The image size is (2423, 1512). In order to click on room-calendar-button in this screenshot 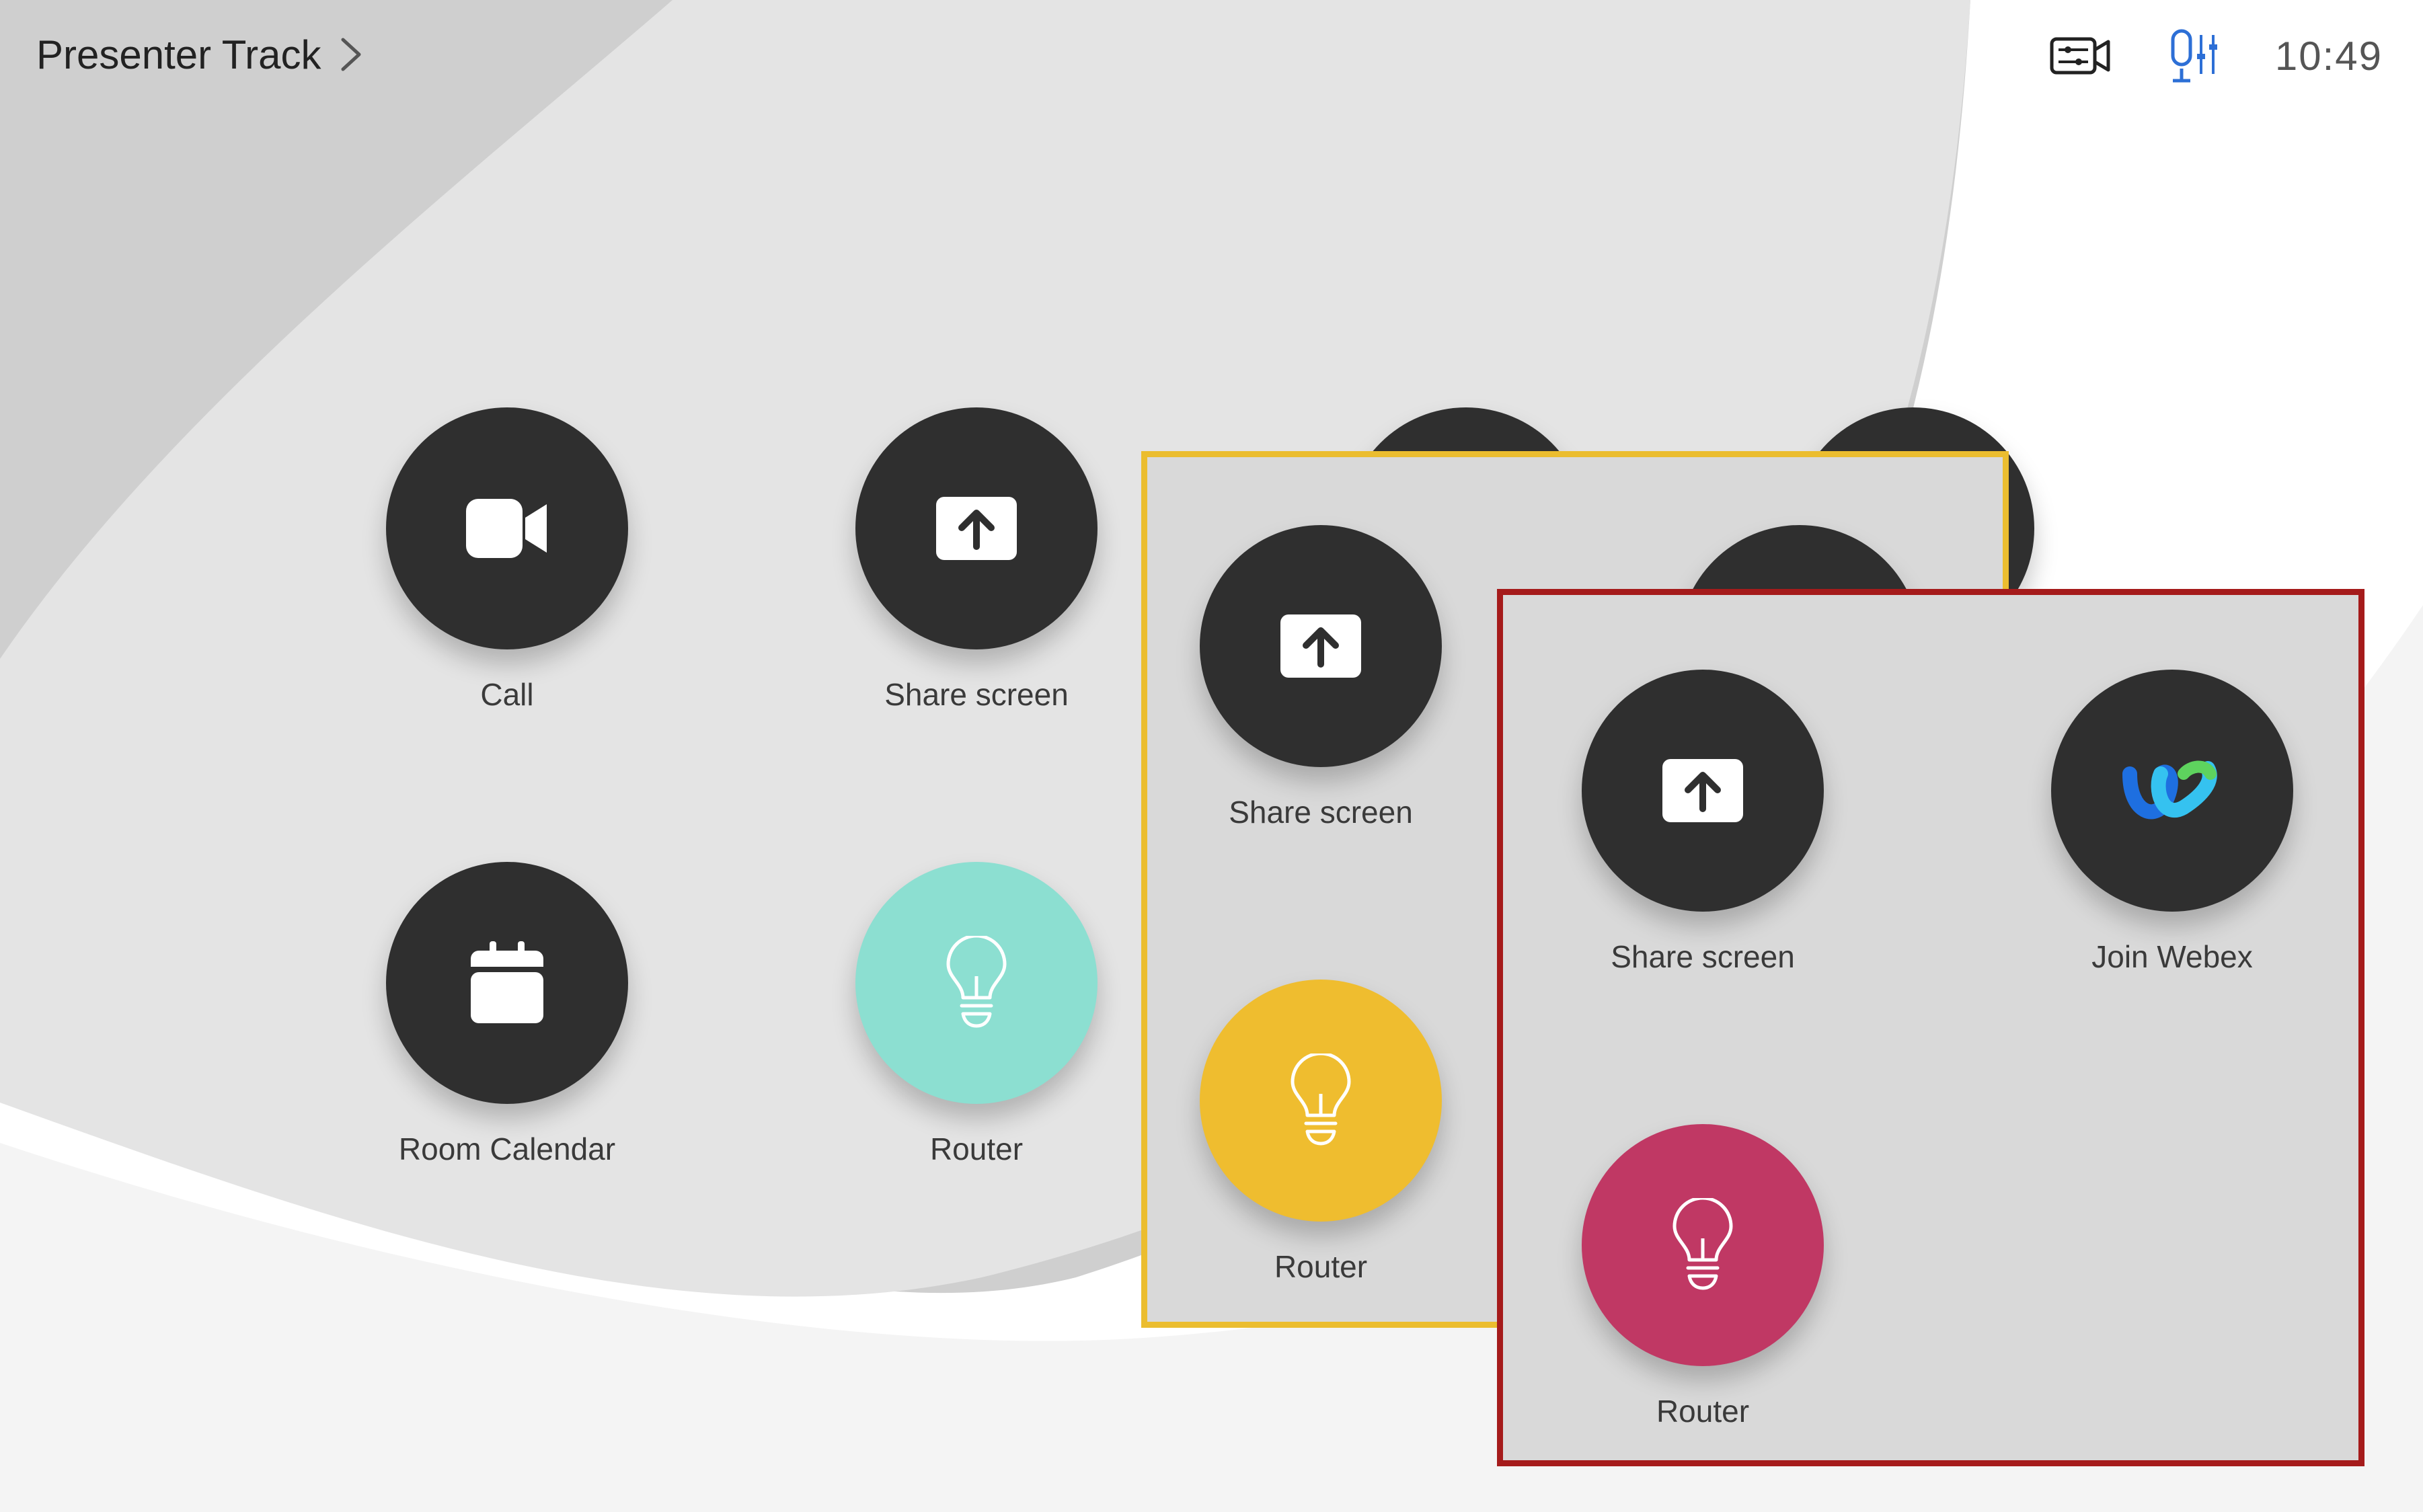, I will do `click(507, 983)`.